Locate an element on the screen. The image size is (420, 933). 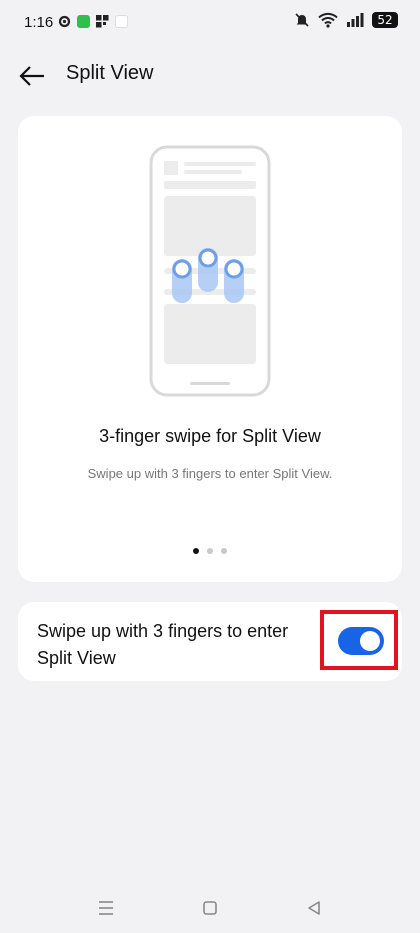
signal-icon is located at coordinates (355, 20).